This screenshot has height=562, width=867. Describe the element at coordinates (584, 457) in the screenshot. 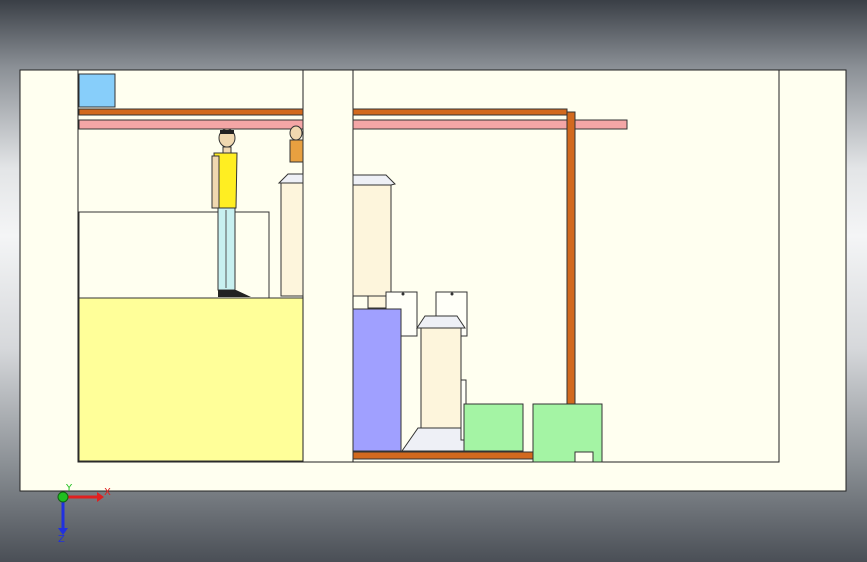

I see `green-block-foot` at that location.